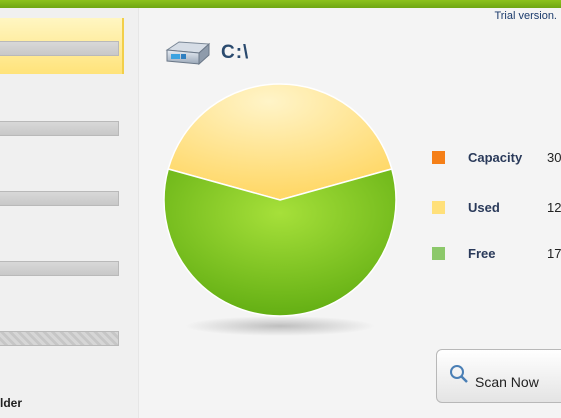 Image resolution: width=561 pixels, height=418 pixels. I want to click on sidebar-item-active, so click(62, 46).